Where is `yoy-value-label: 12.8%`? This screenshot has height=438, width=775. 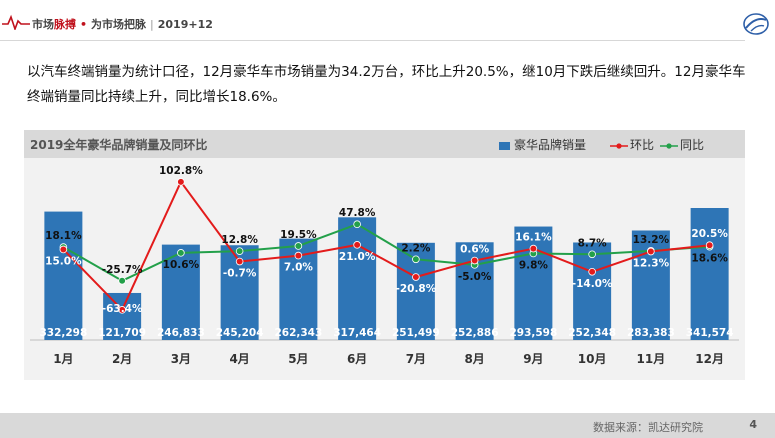
yoy-value-label: 12.8% is located at coordinates (239, 240).